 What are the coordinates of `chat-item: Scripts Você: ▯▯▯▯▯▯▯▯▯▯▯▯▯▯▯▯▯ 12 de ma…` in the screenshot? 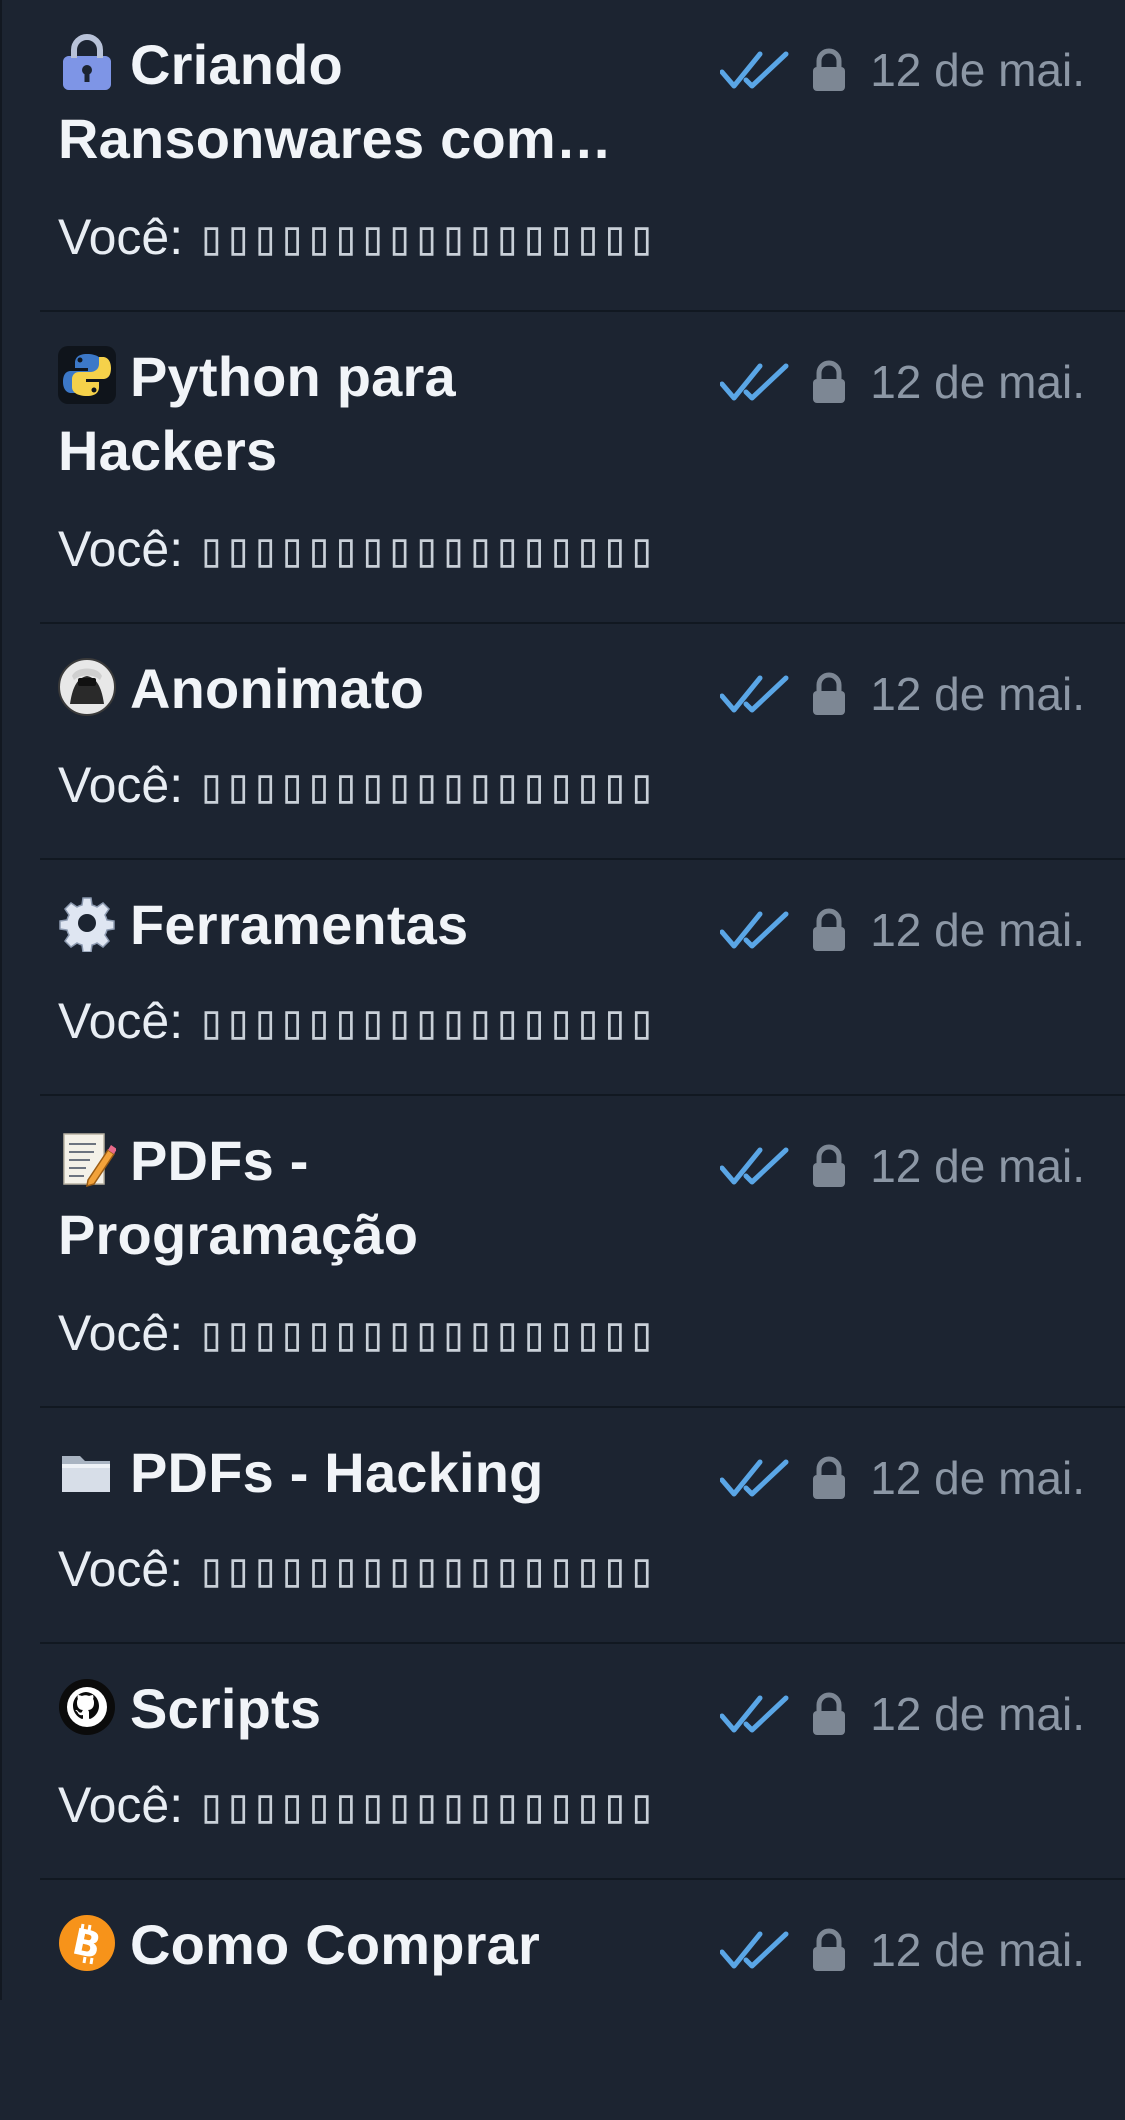 It's located at (582, 1762).